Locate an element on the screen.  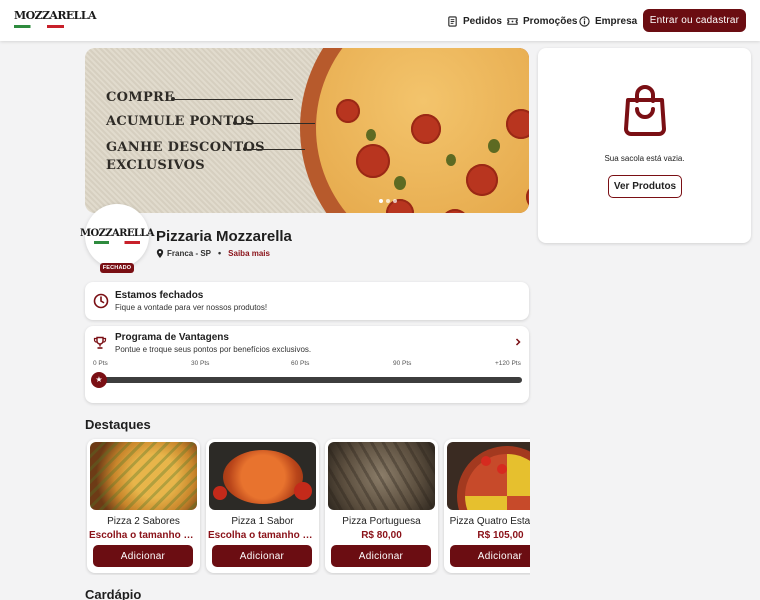
more-info-link: Saiba mais is located at coordinates (249, 253).